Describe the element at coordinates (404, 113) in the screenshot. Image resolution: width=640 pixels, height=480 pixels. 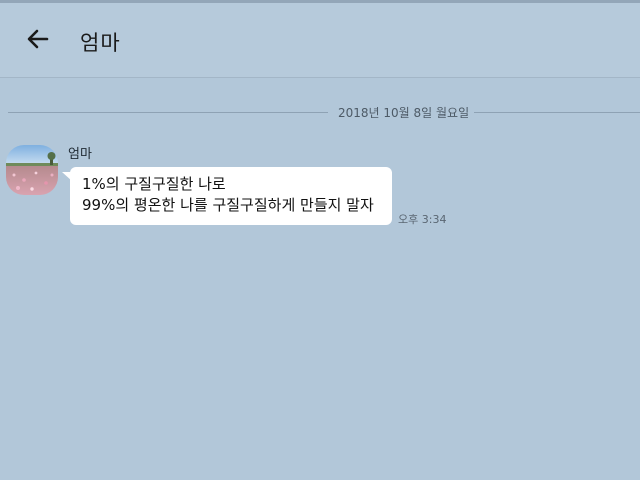
I see `date-label: 2018년 10월 8일 월요일` at that location.